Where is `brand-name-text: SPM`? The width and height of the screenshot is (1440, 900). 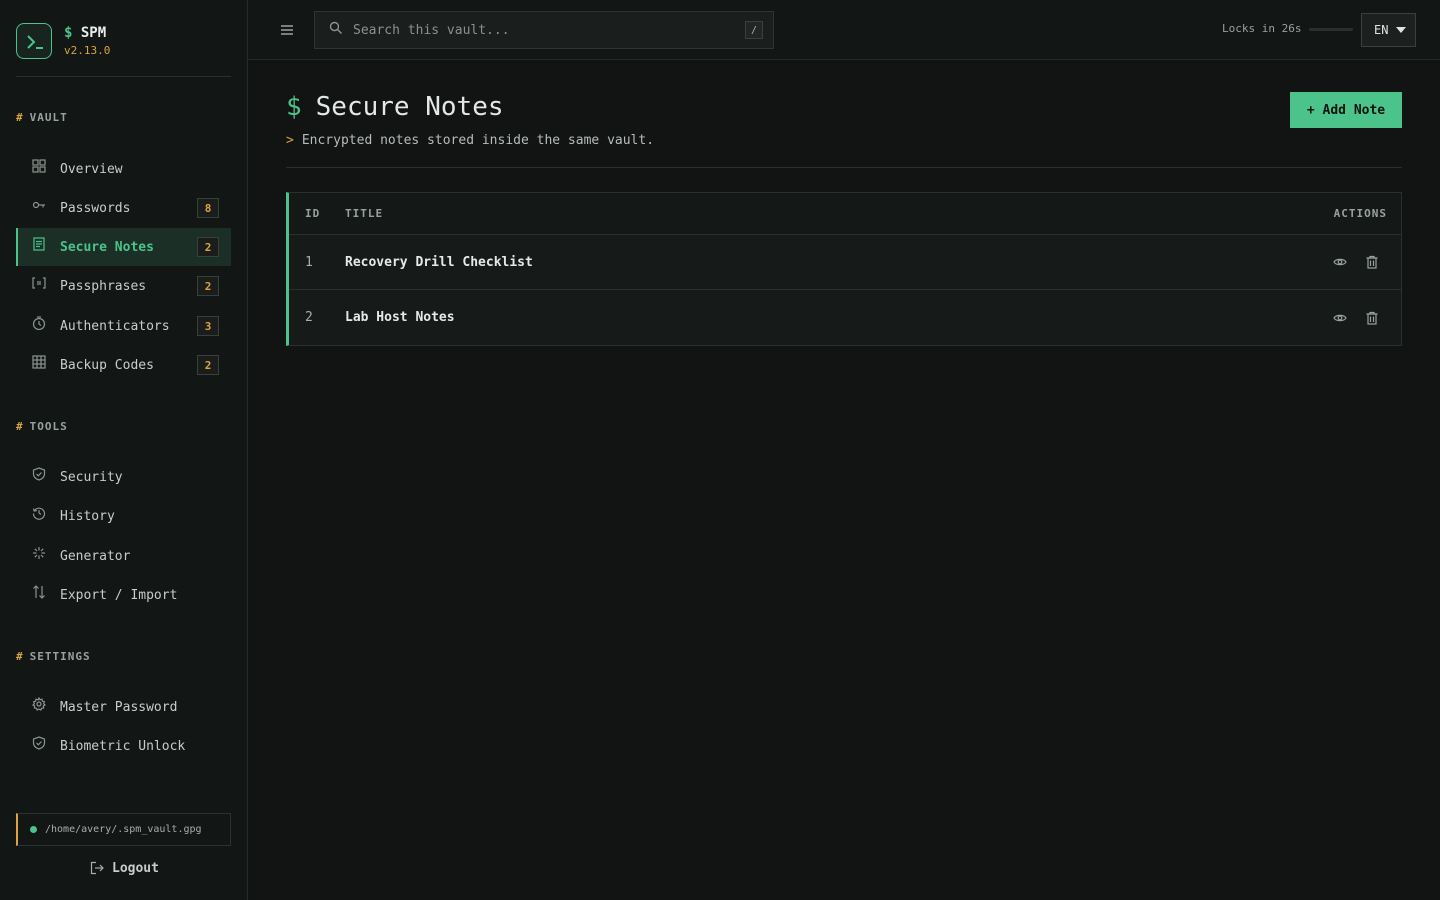 brand-name-text: SPM is located at coordinates (93, 33).